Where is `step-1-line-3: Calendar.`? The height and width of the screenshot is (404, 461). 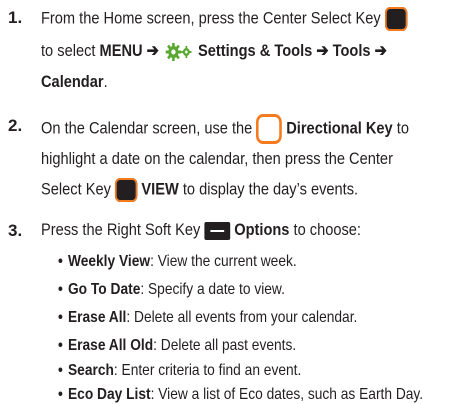 step-1-line-3: Calendar. is located at coordinates (74, 82).